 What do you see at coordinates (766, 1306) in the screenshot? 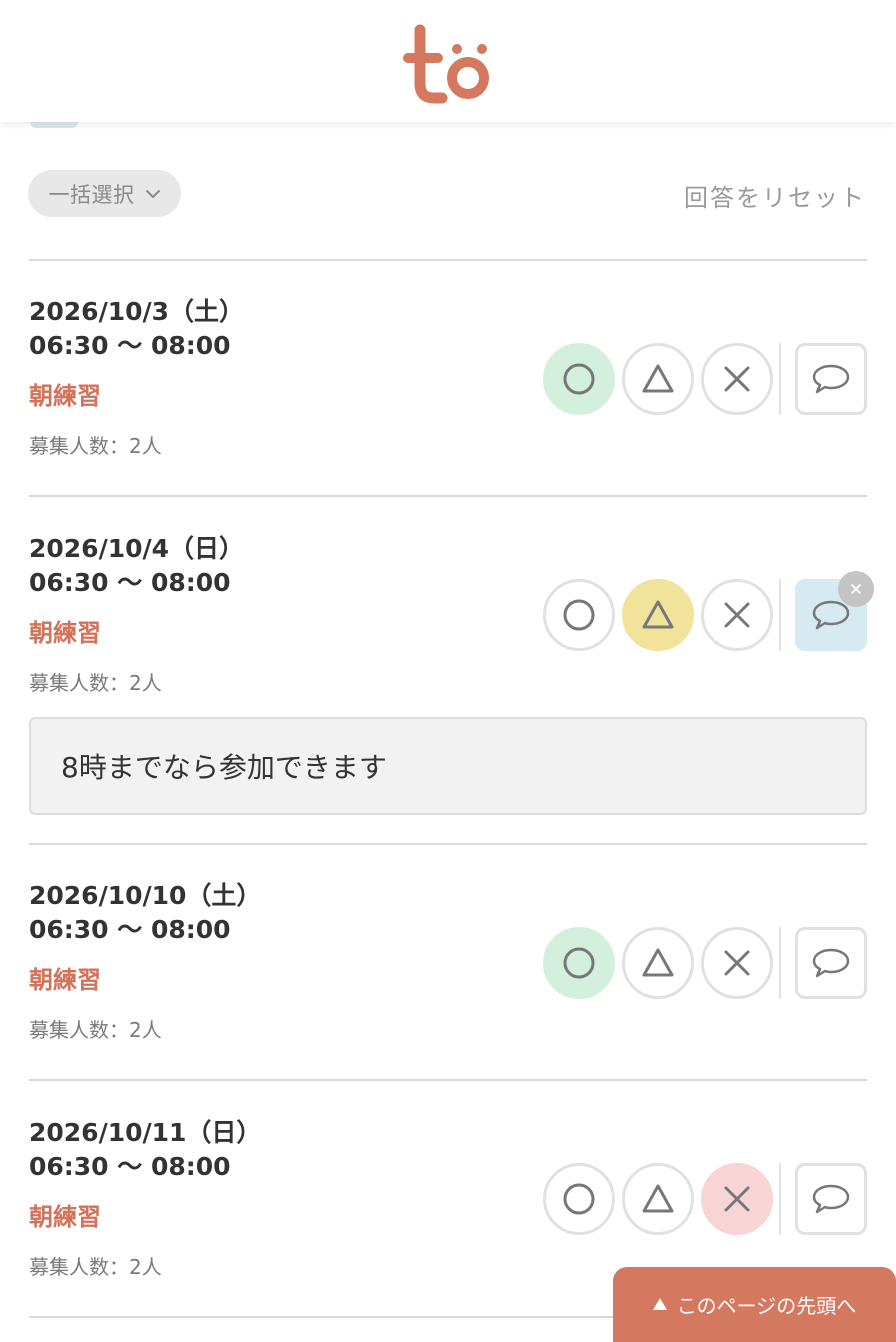
I see `scroll-to-top-label: このページの先頭へ` at bounding box center [766, 1306].